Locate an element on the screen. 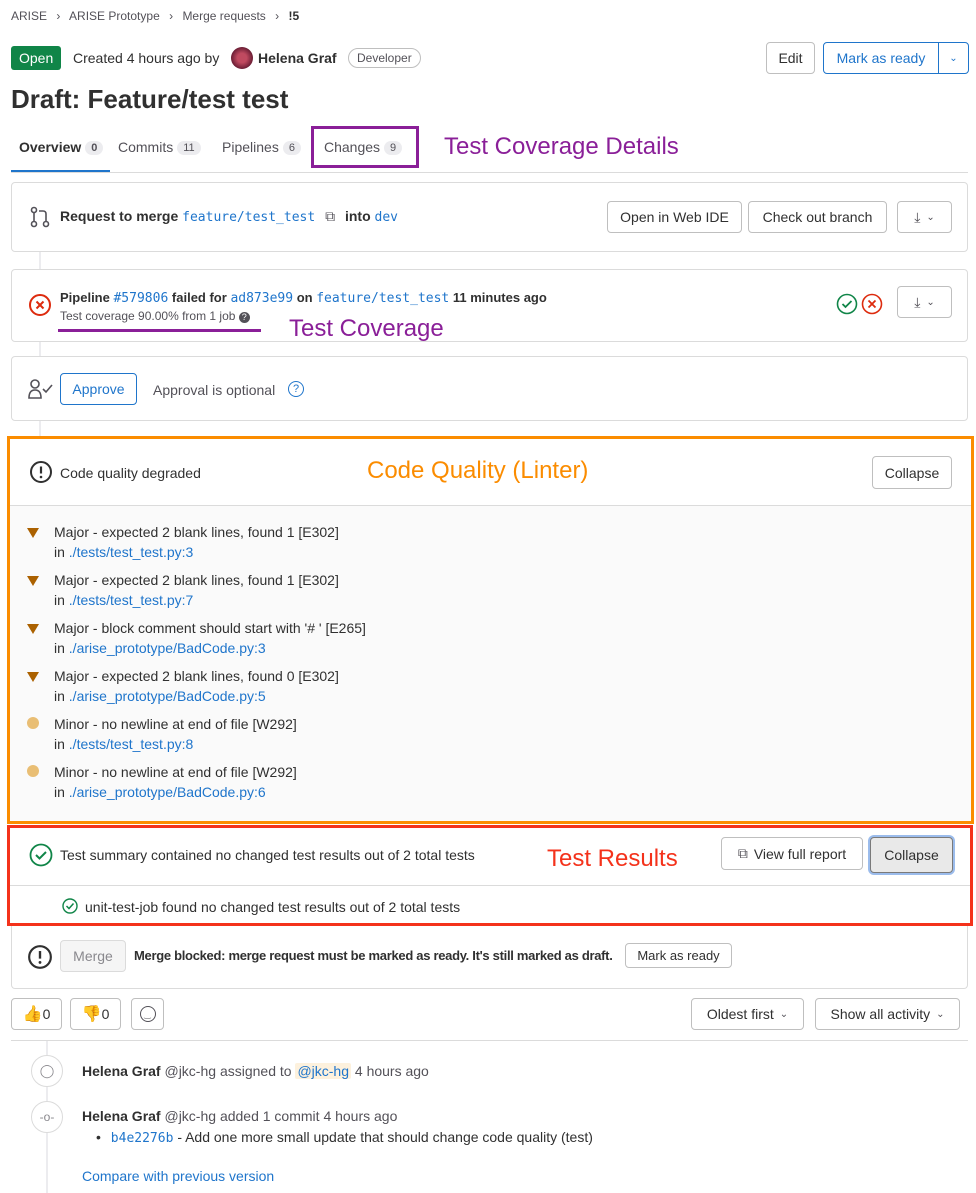  breadcrumb-merge-requests: Merge requests is located at coordinates (223, 16).